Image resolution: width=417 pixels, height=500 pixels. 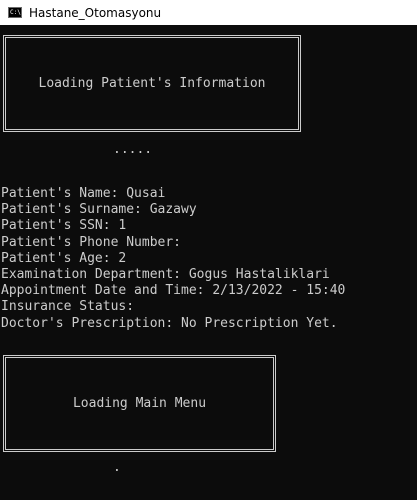 I want to click on loading-patient-box: Loading Patient's Information, so click(x=152, y=83).